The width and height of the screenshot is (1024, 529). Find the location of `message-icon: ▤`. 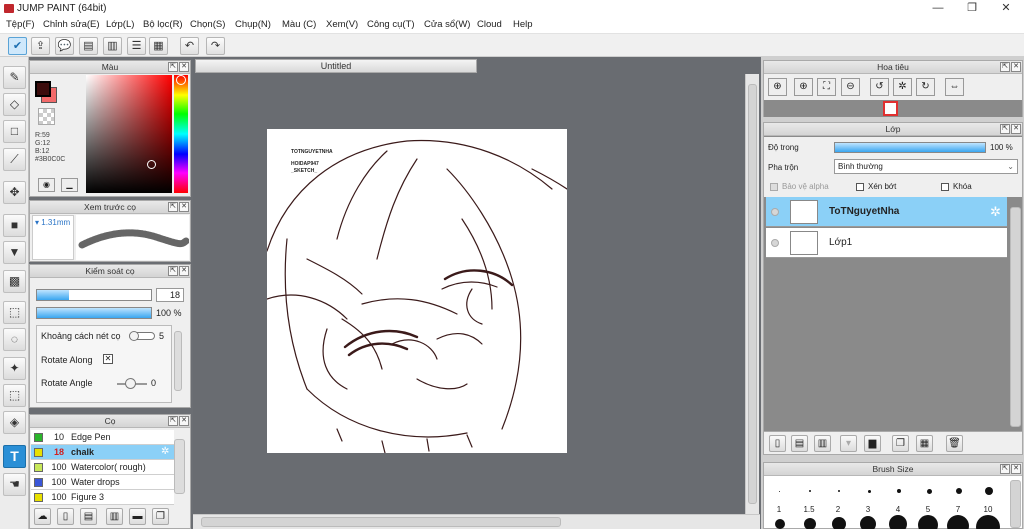

message-icon: ▤ is located at coordinates (88, 46).